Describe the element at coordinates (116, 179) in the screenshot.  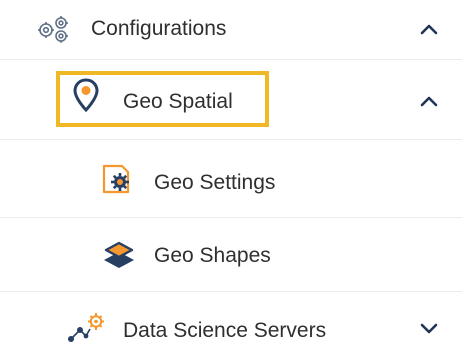
I see `document-gear-icon` at that location.